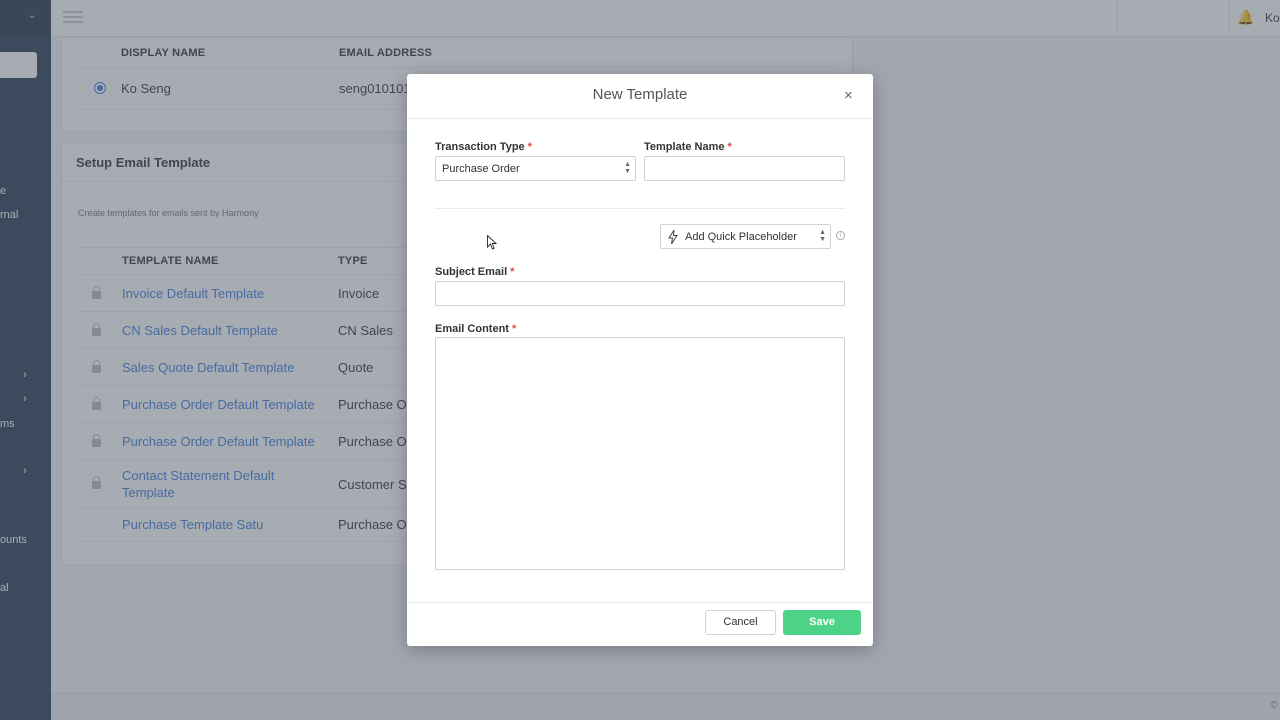  I want to click on transaction-type-select: Purchase Order ▲ ▼, so click(535, 168).